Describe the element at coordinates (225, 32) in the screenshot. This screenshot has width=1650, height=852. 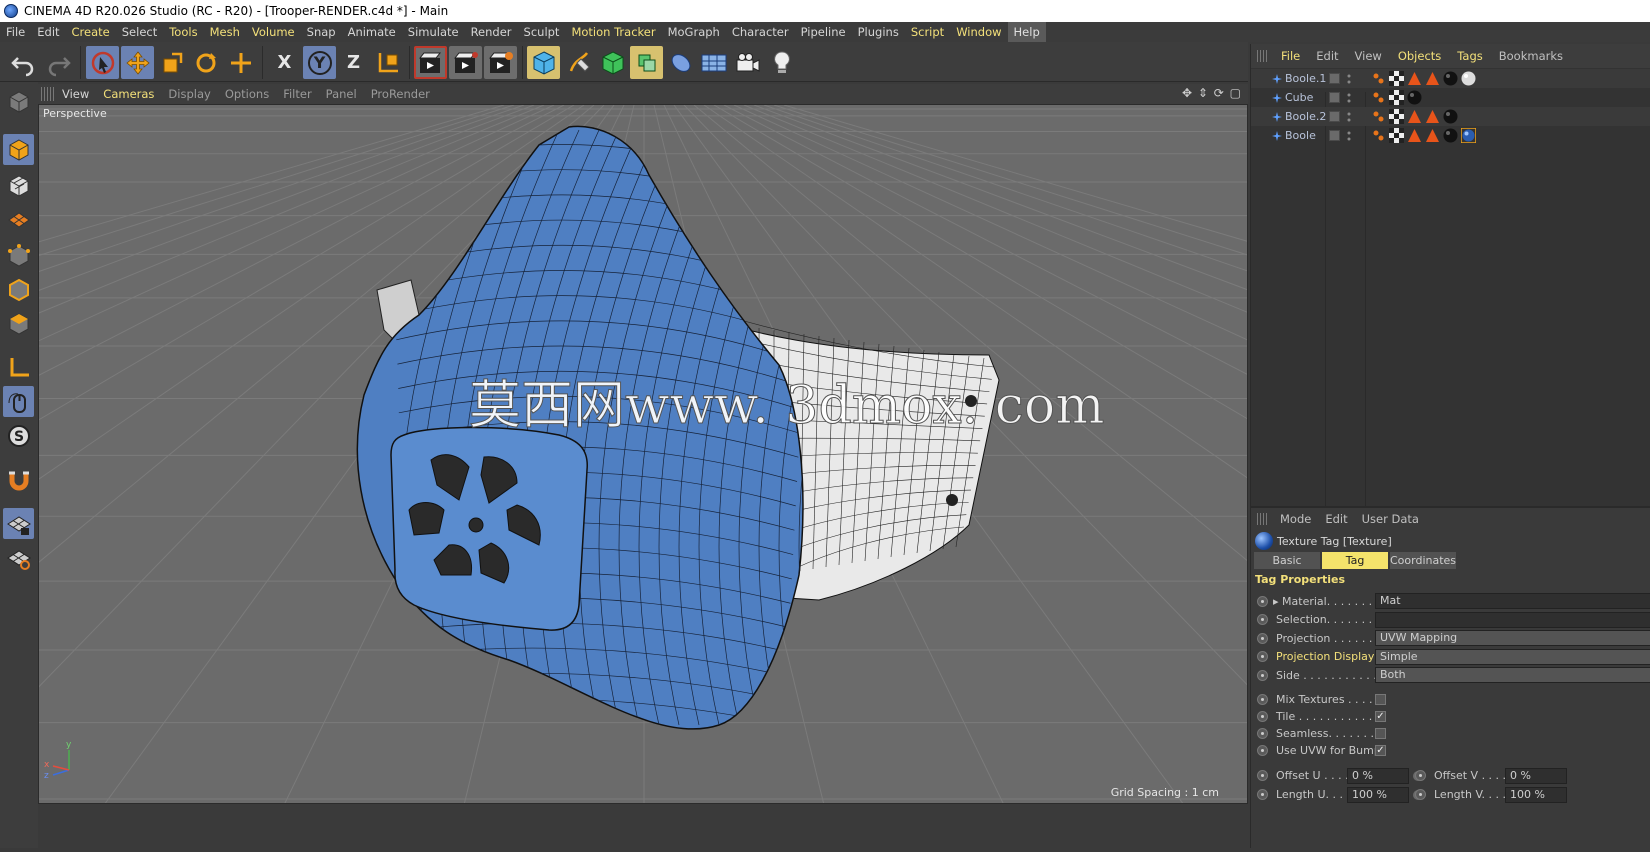
I see `menu-mesh: Mesh` at that location.